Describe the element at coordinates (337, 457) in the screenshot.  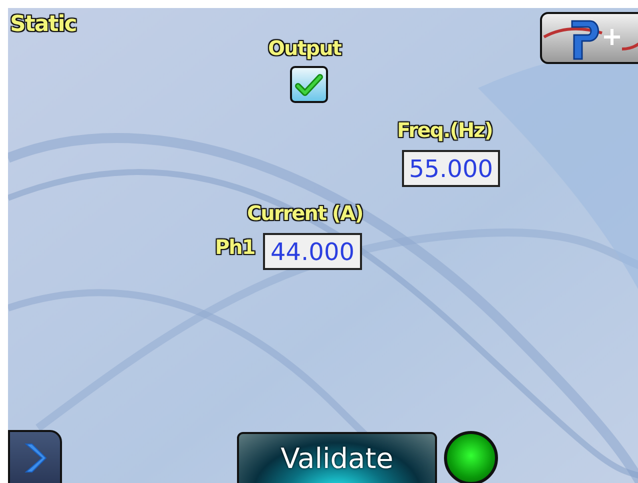
I see `validate-button: Validate` at that location.